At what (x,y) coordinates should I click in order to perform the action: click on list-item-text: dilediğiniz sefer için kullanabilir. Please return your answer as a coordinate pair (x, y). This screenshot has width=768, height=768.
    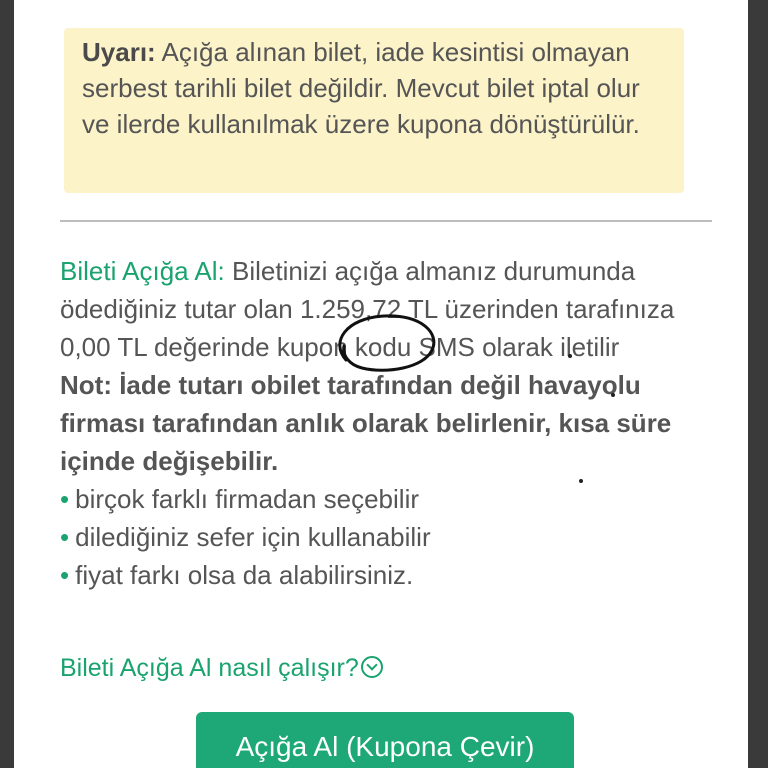
    Looking at the image, I should click on (253, 537).